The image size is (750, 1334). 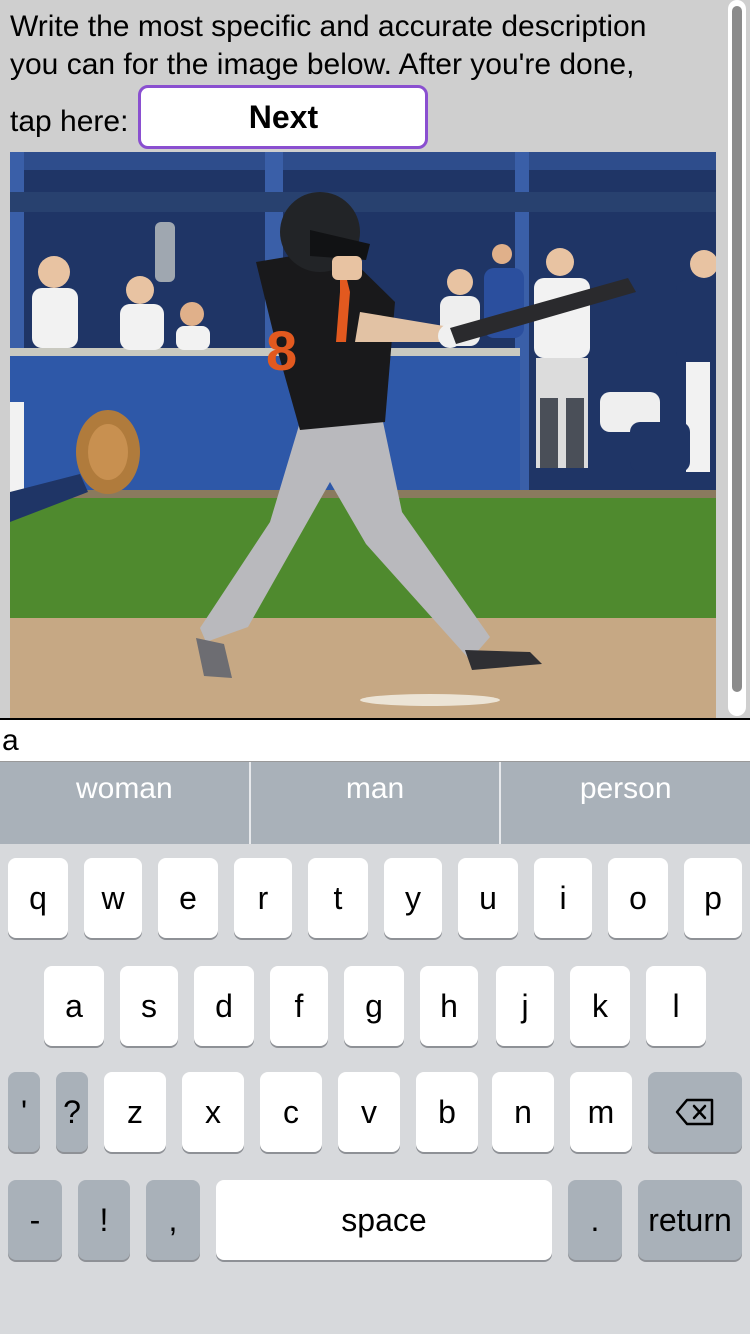 What do you see at coordinates (600, 1006) in the screenshot?
I see `key-k: k` at bounding box center [600, 1006].